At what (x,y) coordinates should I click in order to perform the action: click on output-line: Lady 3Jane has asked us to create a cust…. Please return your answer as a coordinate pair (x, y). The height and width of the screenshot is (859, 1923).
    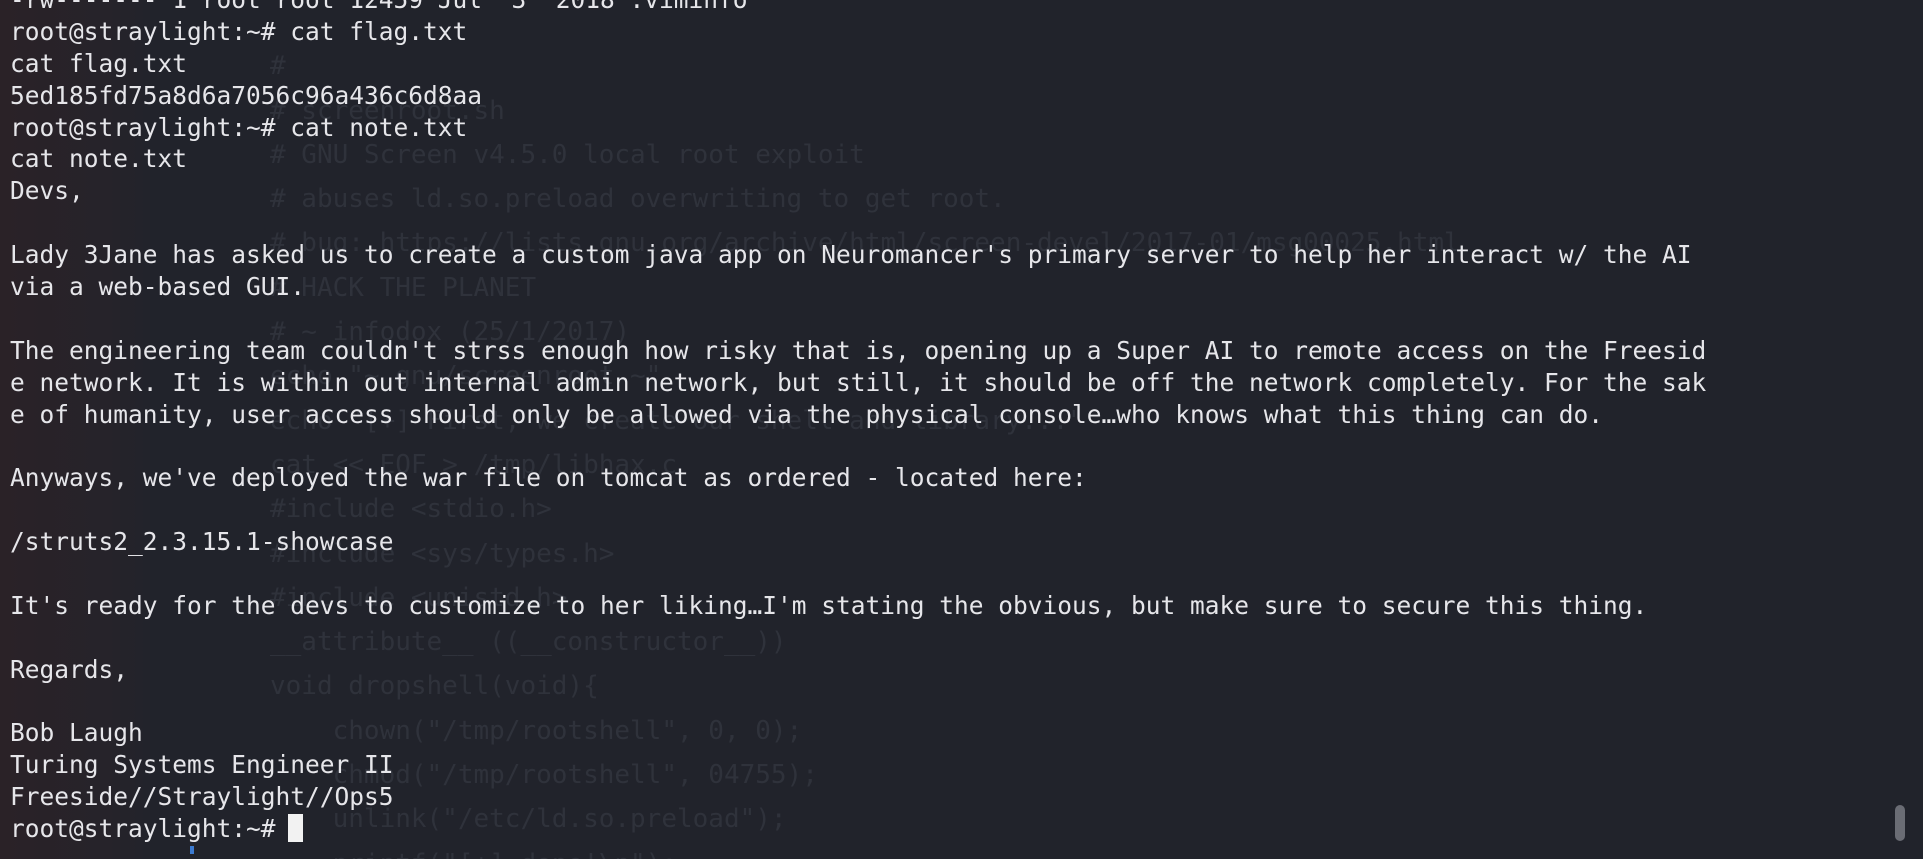
    Looking at the image, I should click on (851, 255).